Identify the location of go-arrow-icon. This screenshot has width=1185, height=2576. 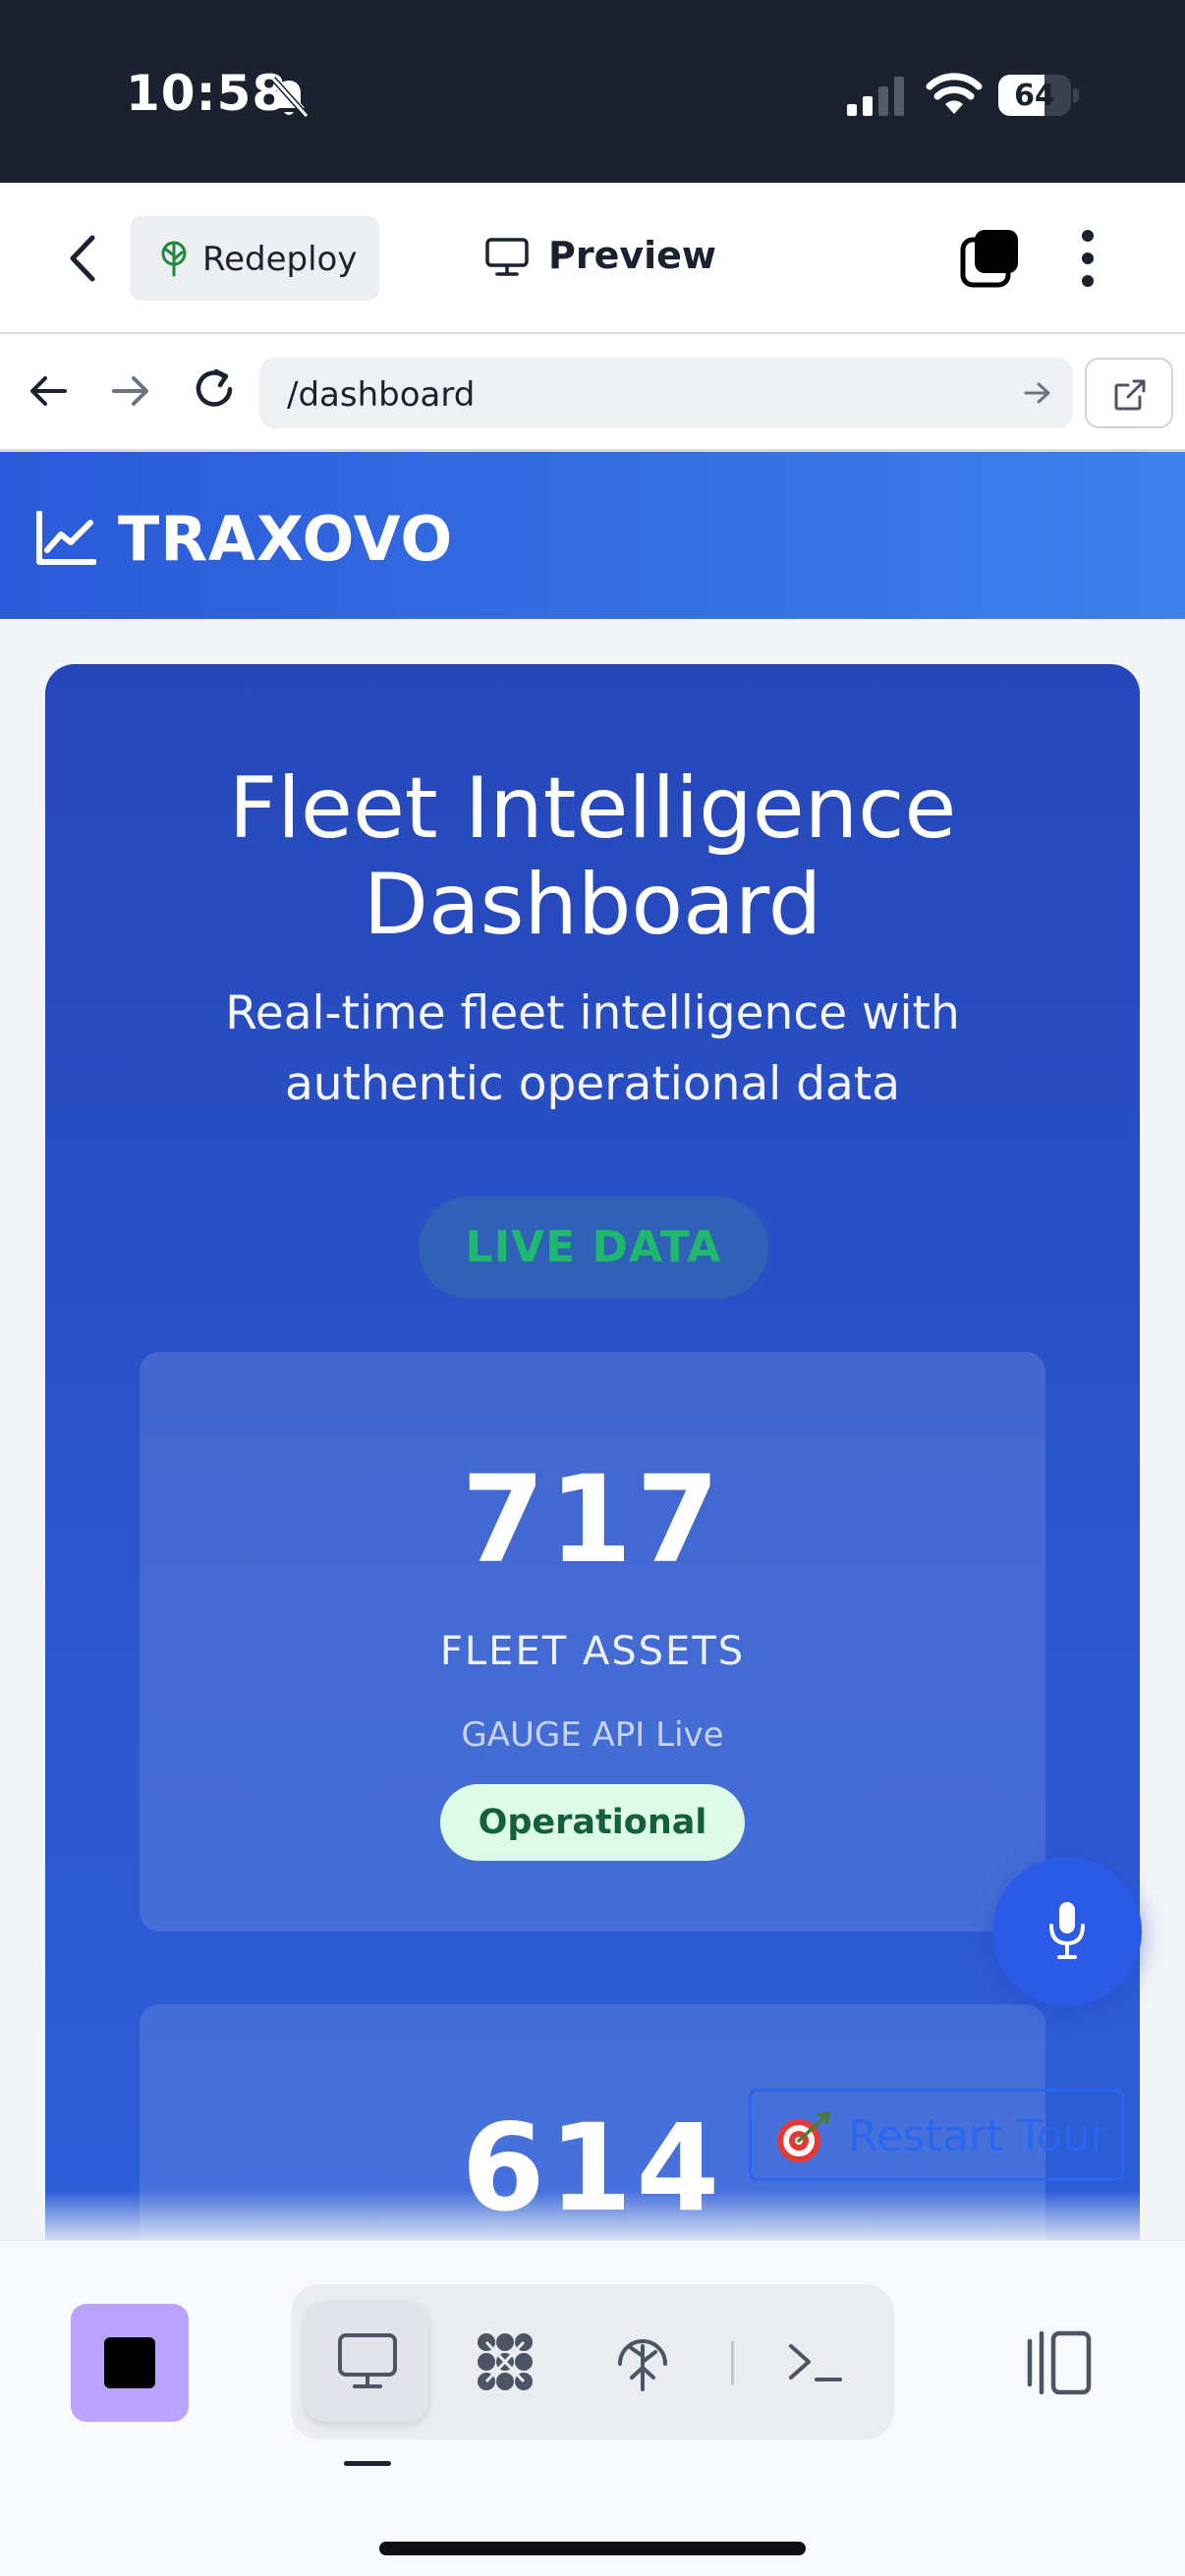
(1038, 393).